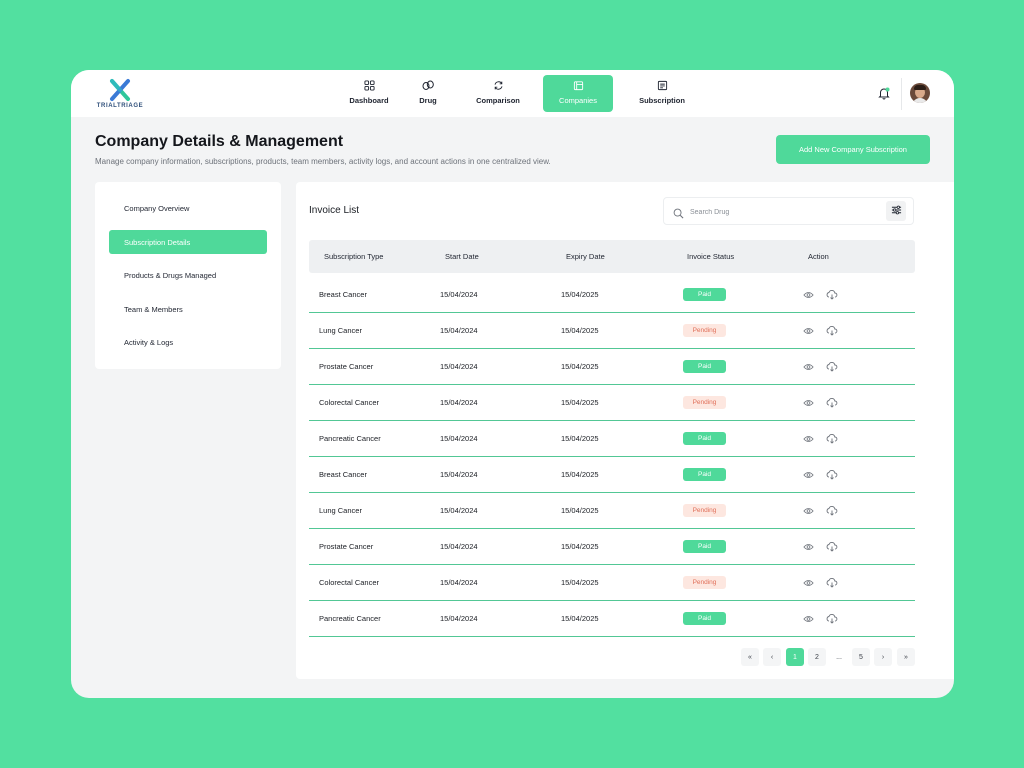 Image resolution: width=1024 pixels, height=768 pixels. I want to click on nav-label: Drug, so click(428, 100).